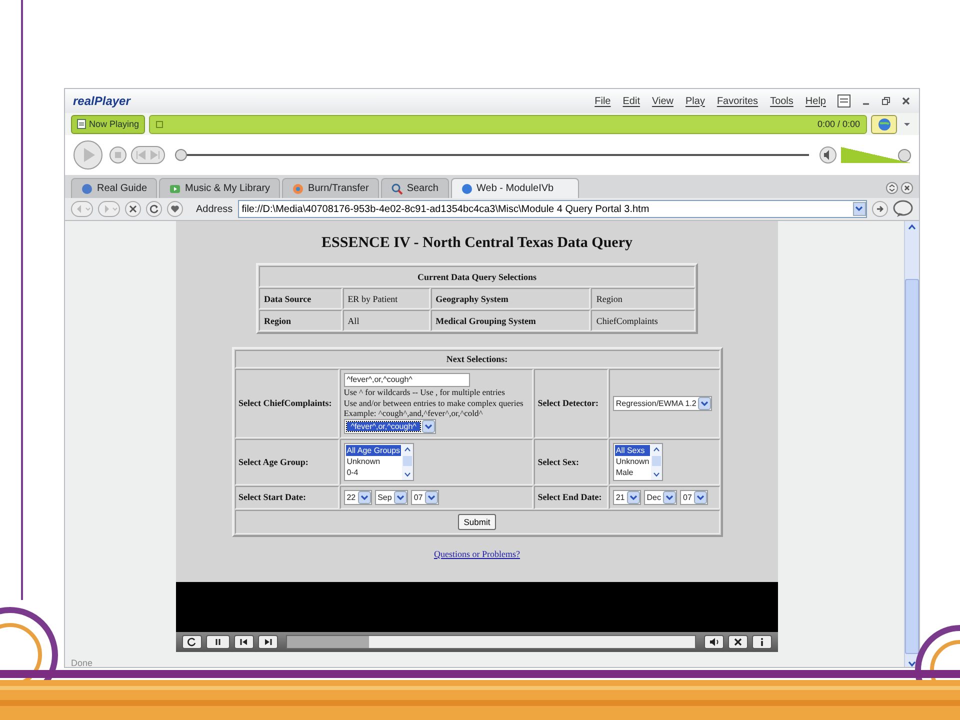 Image resolution: width=960 pixels, height=720 pixels. Describe the element at coordinates (571, 461) in the screenshot. I see `field-label: Select Sex:` at that location.